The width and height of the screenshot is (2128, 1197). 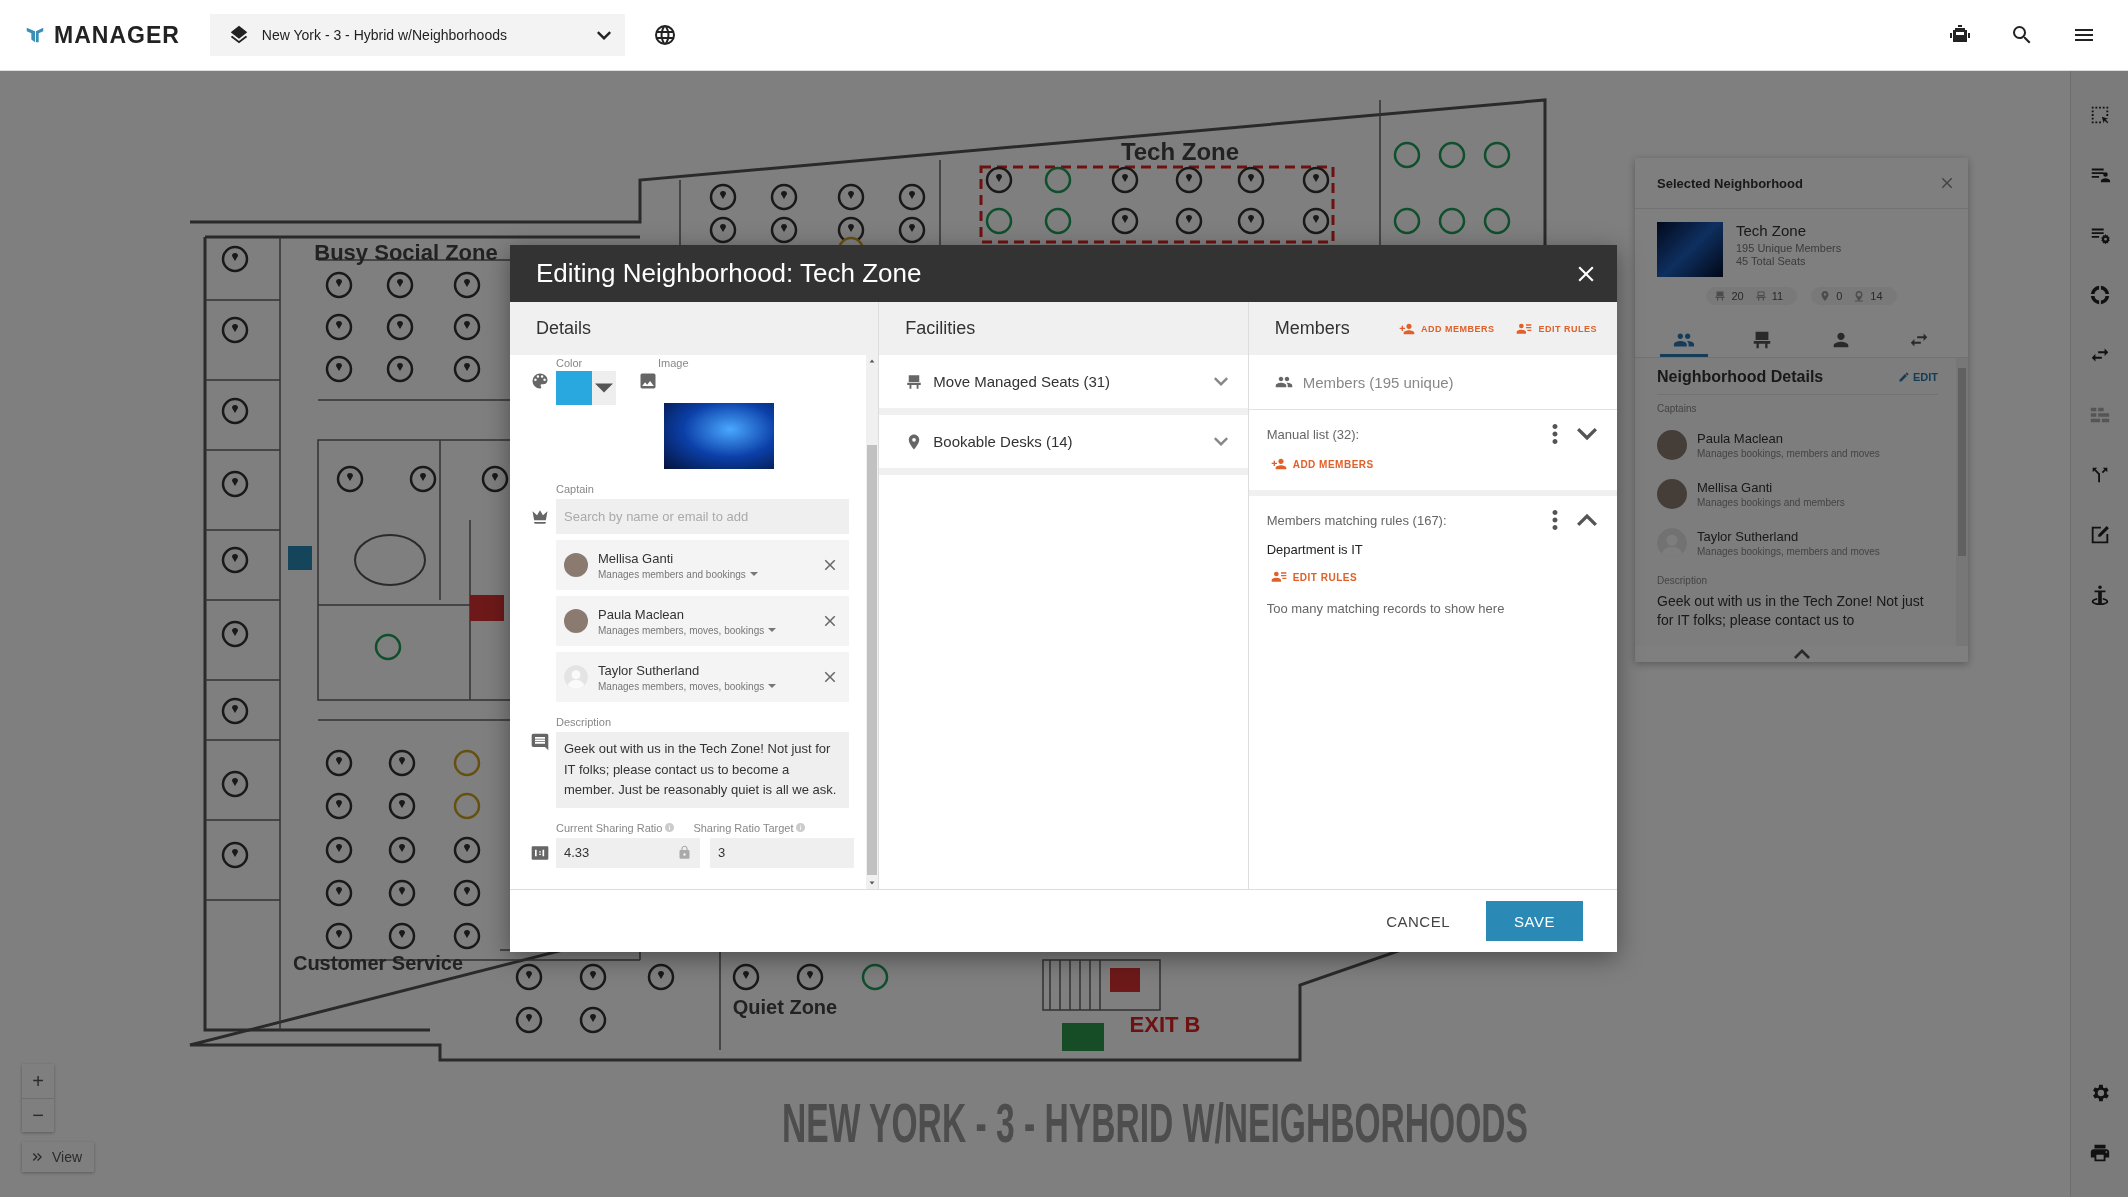 What do you see at coordinates (1720, 296) in the screenshot?
I see `chair-icon` at bounding box center [1720, 296].